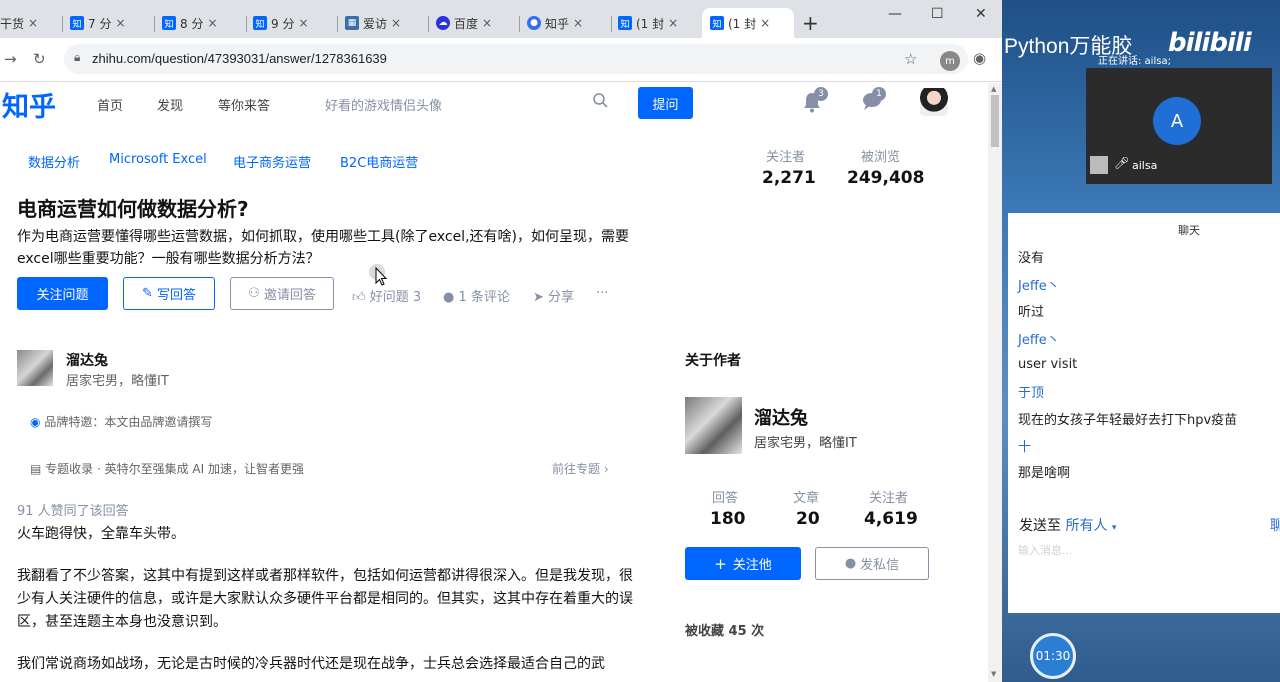  I want to click on author-avatar, so click(35, 368).